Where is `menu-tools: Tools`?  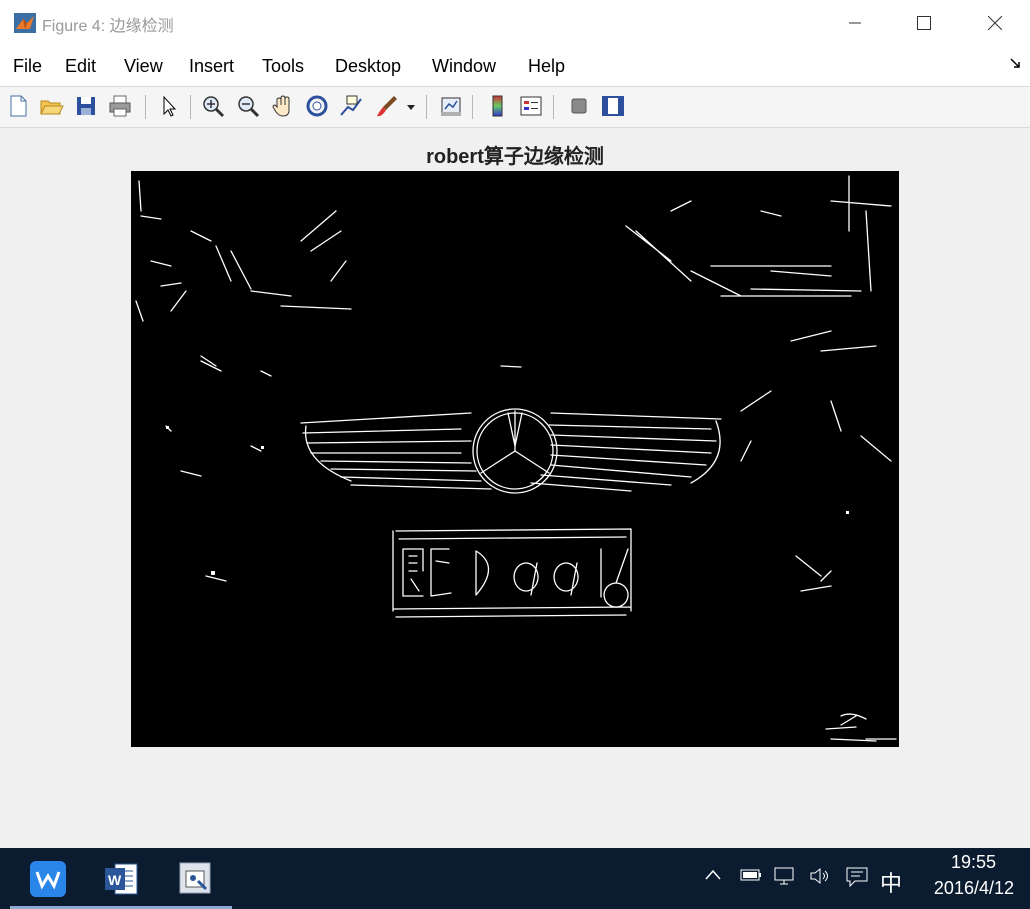
menu-tools: Tools is located at coordinates (283, 66).